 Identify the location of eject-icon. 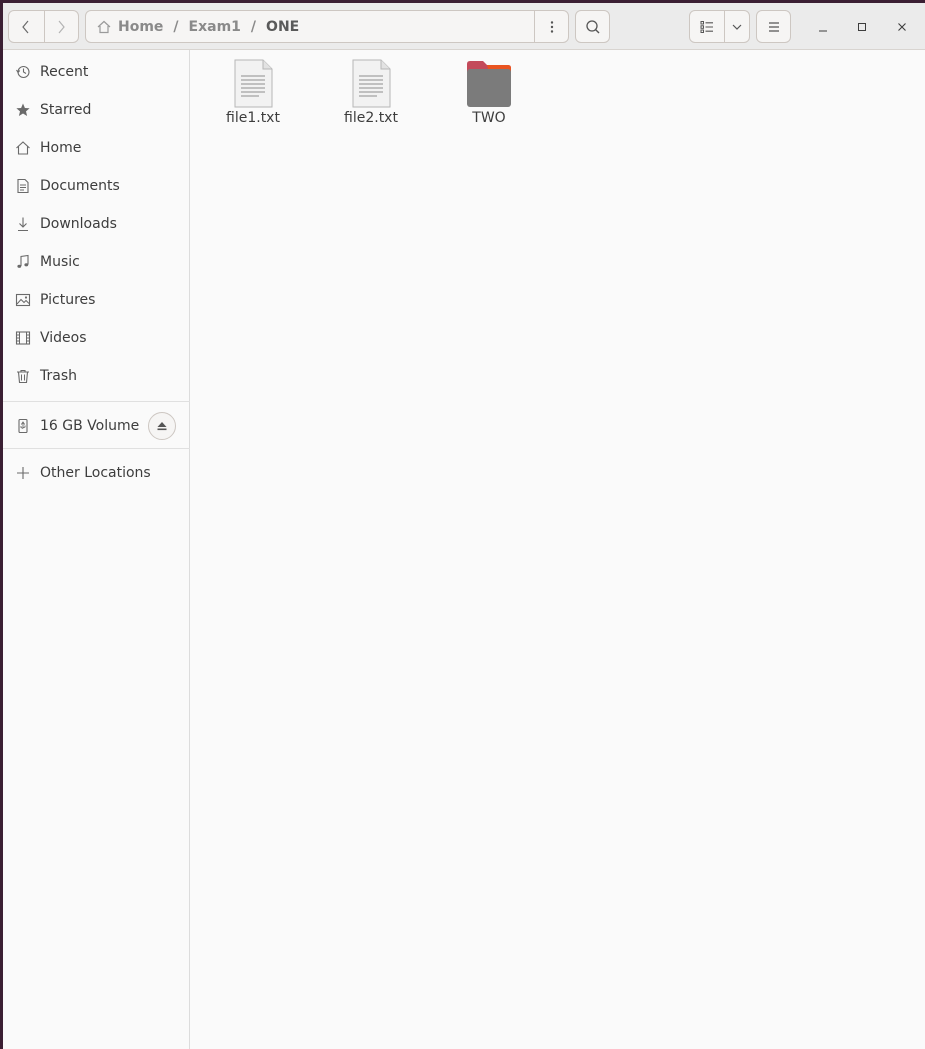
(162, 426).